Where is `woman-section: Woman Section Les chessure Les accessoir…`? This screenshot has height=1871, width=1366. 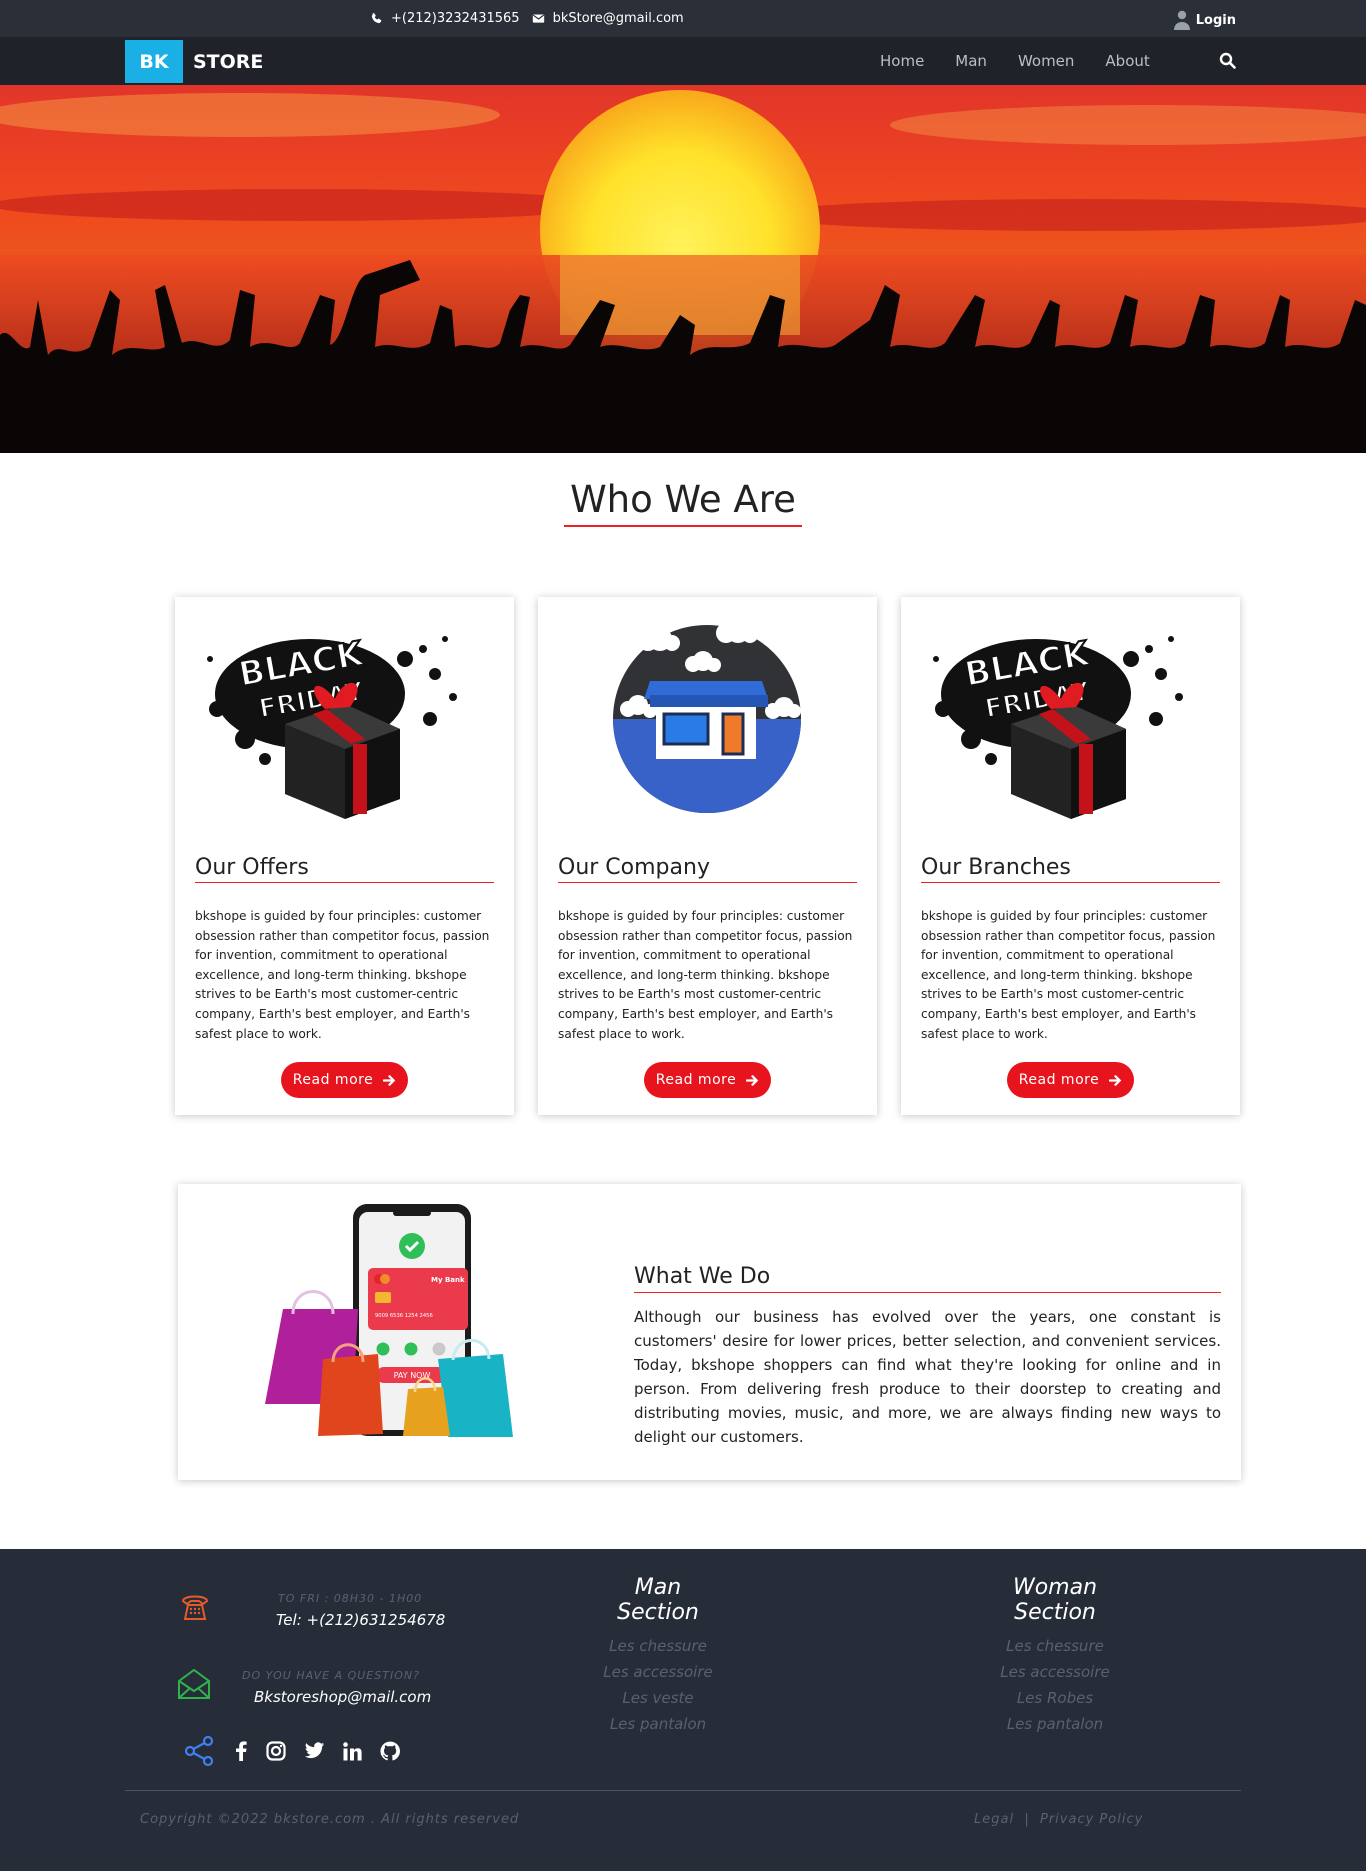
woman-section: Woman Section Les chessure Les accessoir… is located at coordinates (1055, 1656).